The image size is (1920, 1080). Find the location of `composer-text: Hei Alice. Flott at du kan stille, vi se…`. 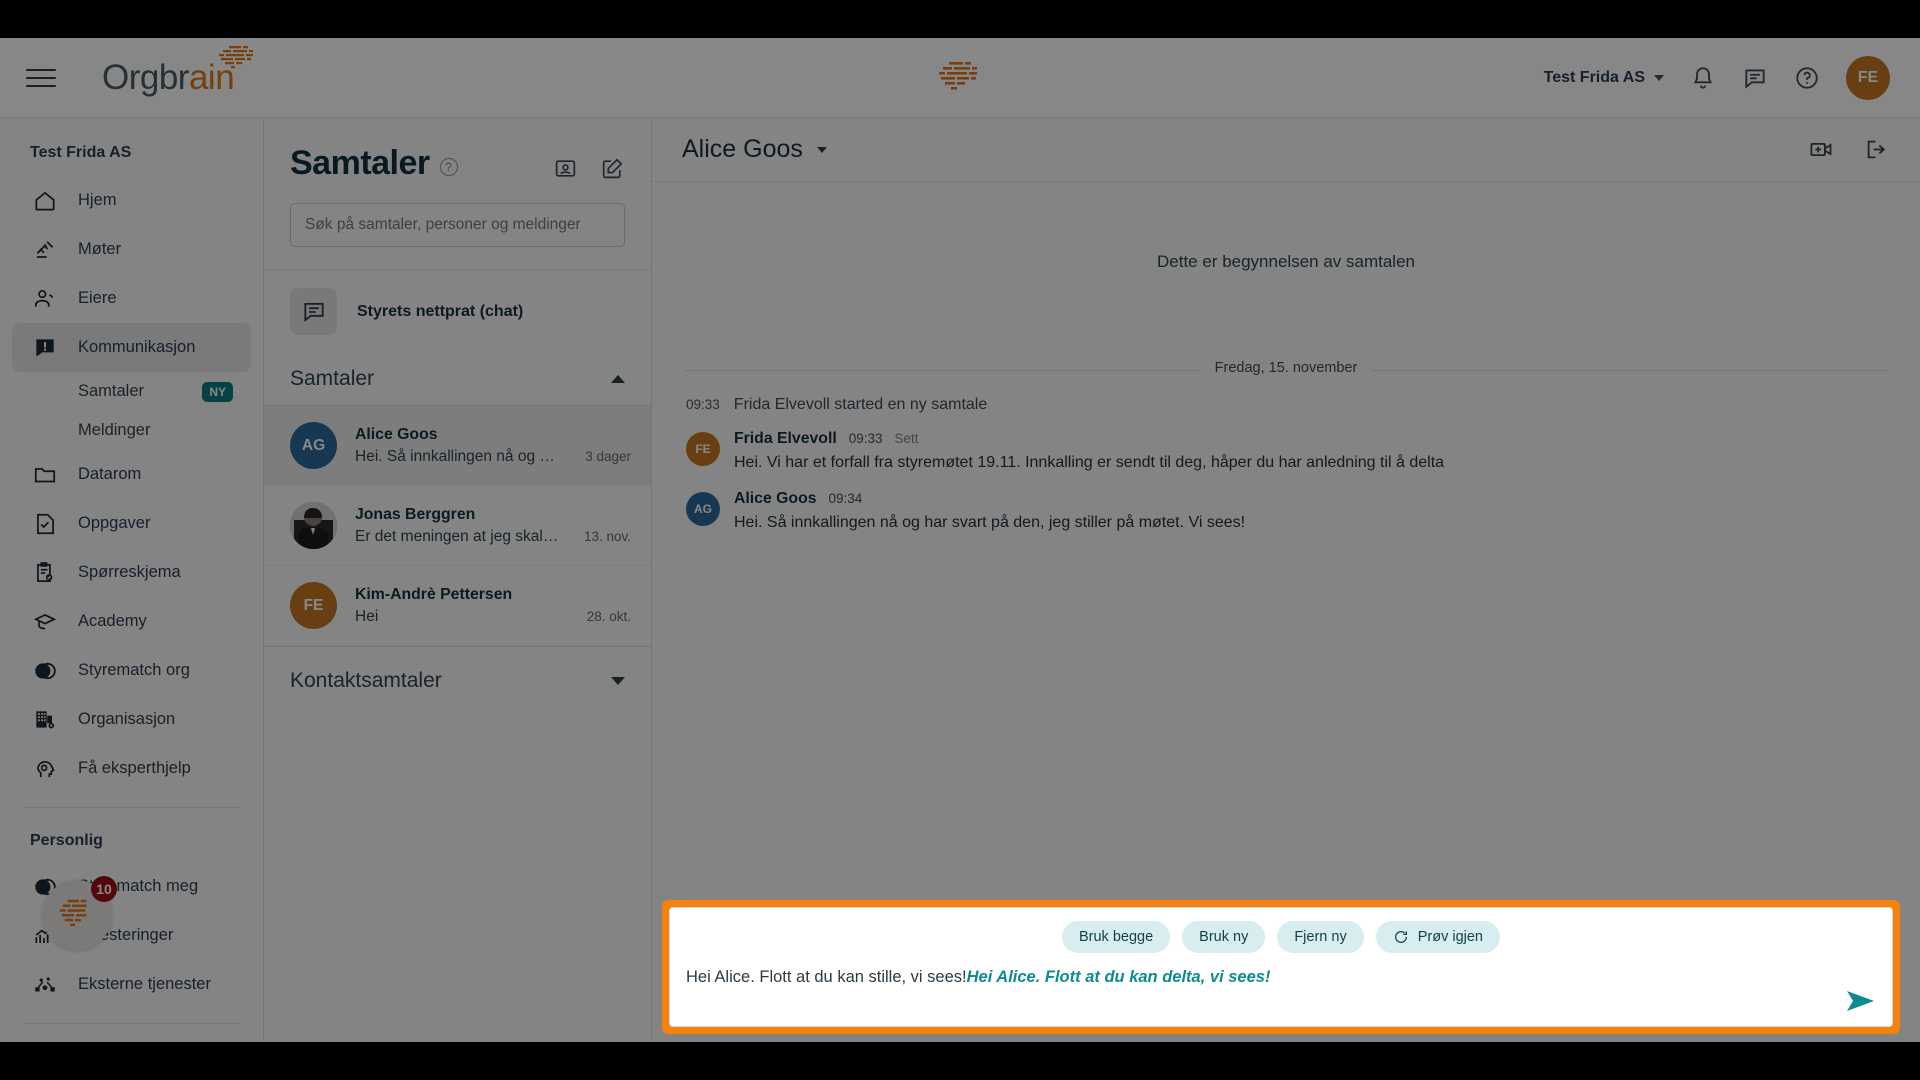

composer-text: Hei Alice. Flott at du kan stille, vi se… is located at coordinates (1281, 977).